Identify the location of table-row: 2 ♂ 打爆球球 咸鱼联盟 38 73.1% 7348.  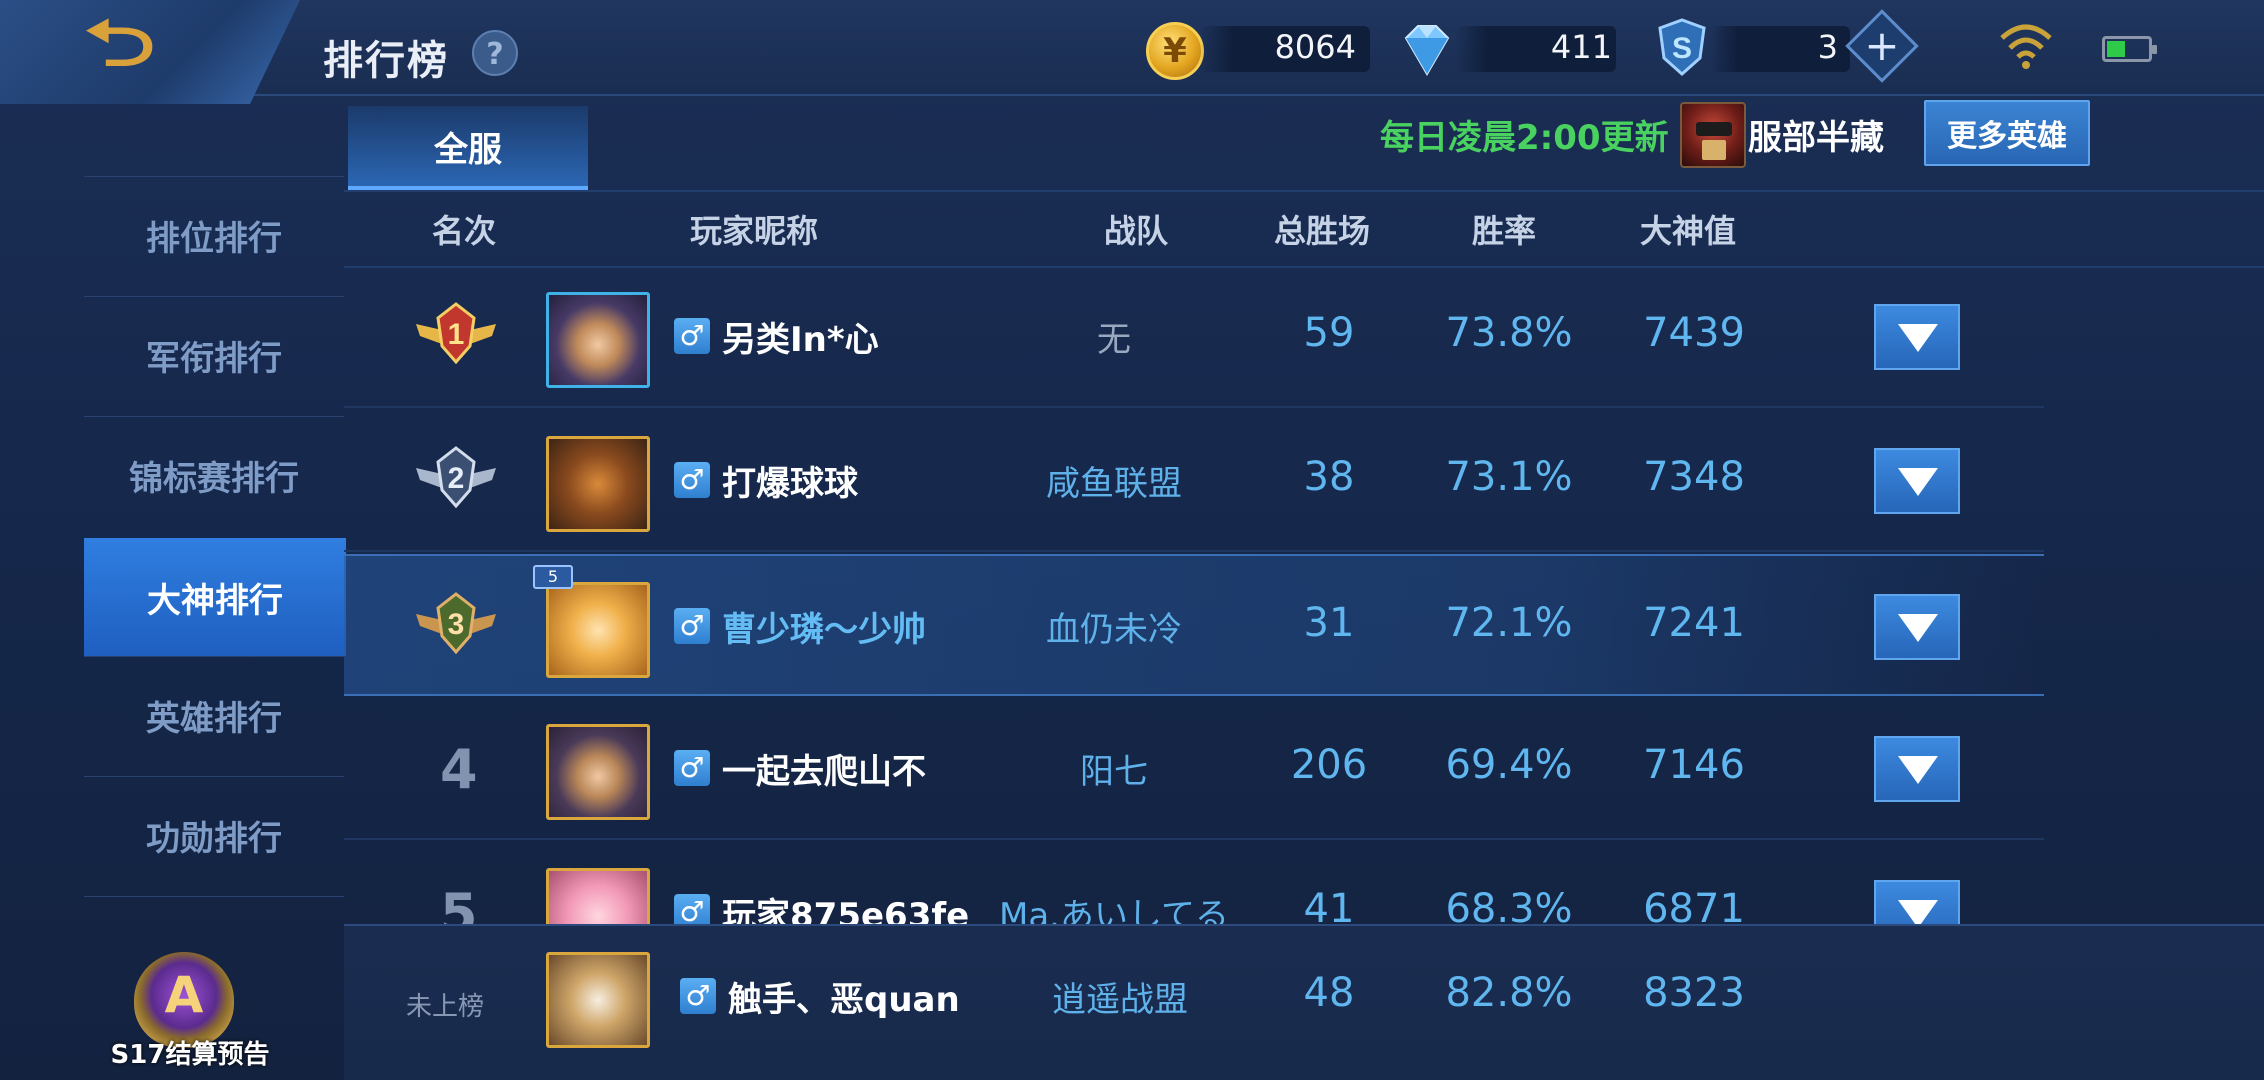
(1194, 481).